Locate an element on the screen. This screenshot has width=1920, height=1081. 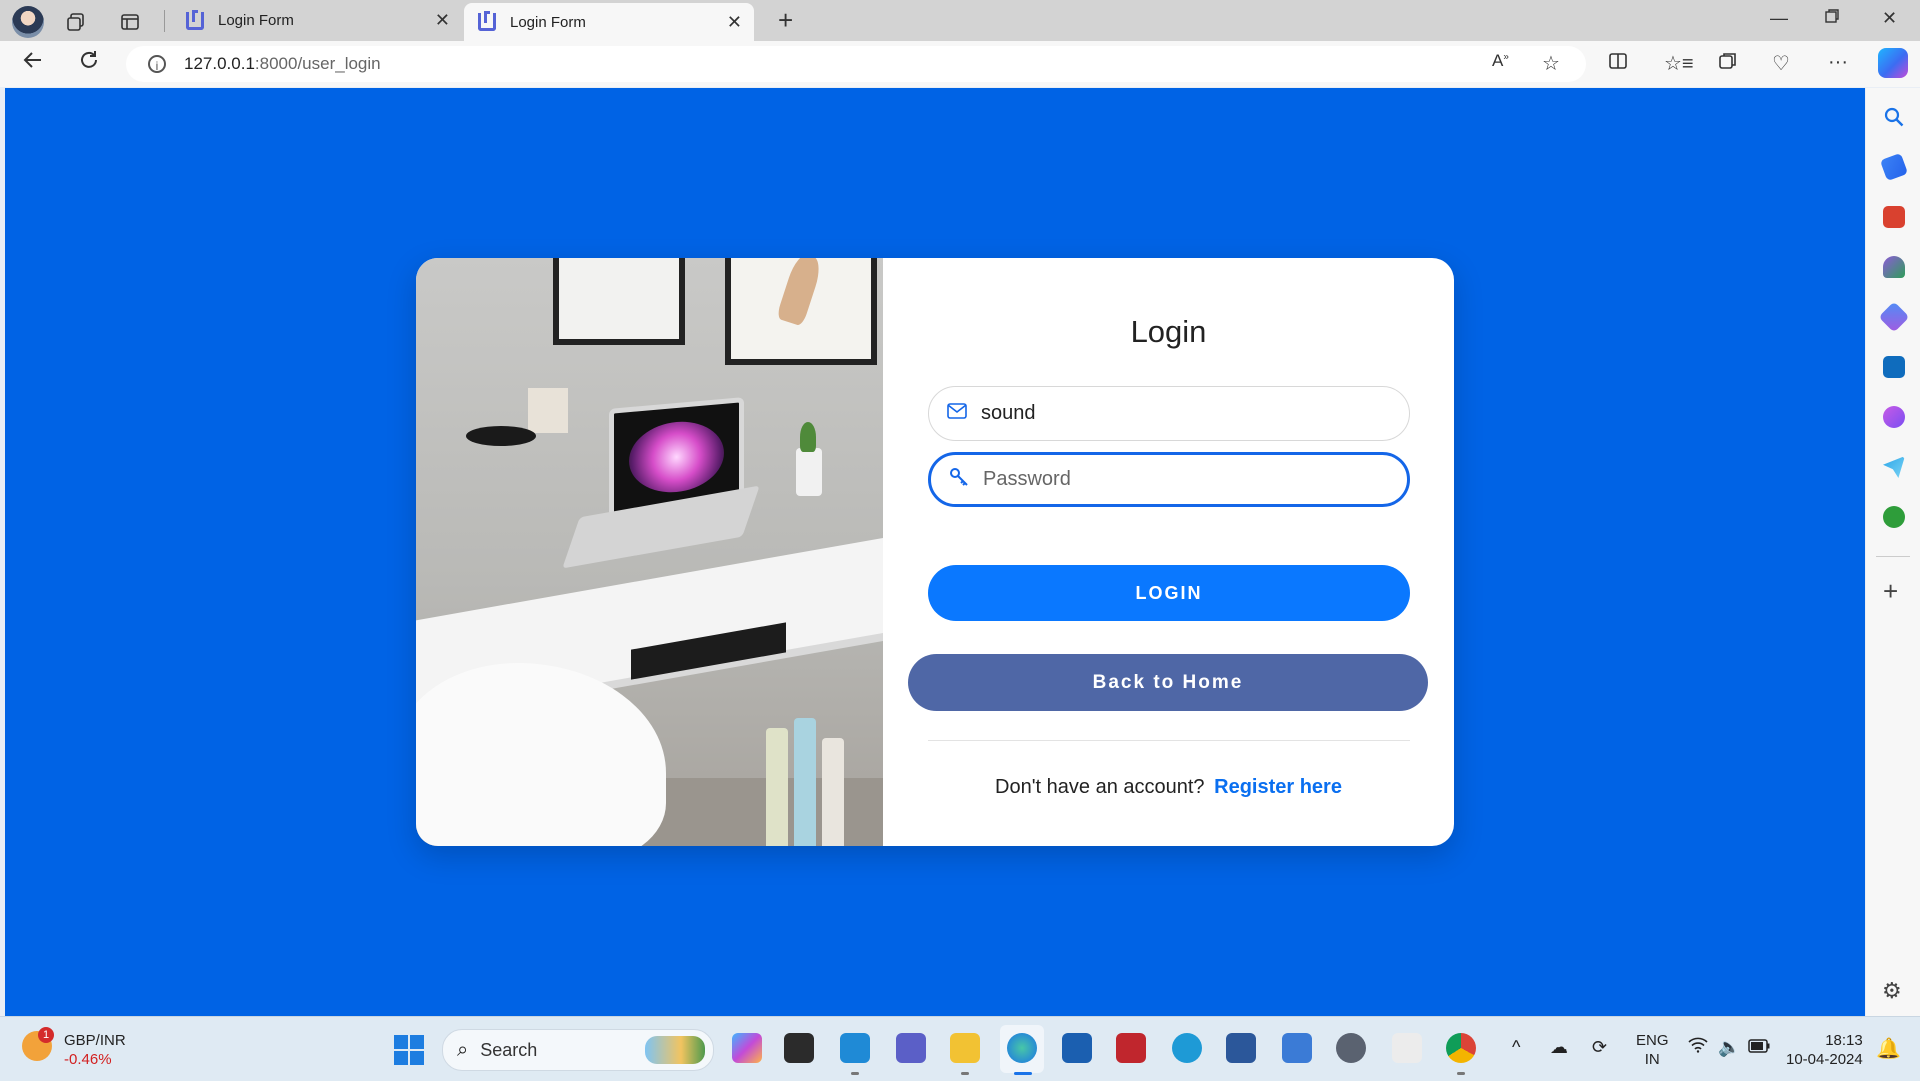
notification-bell-icon: 🔔 is located at coordinates (1888, 1048).